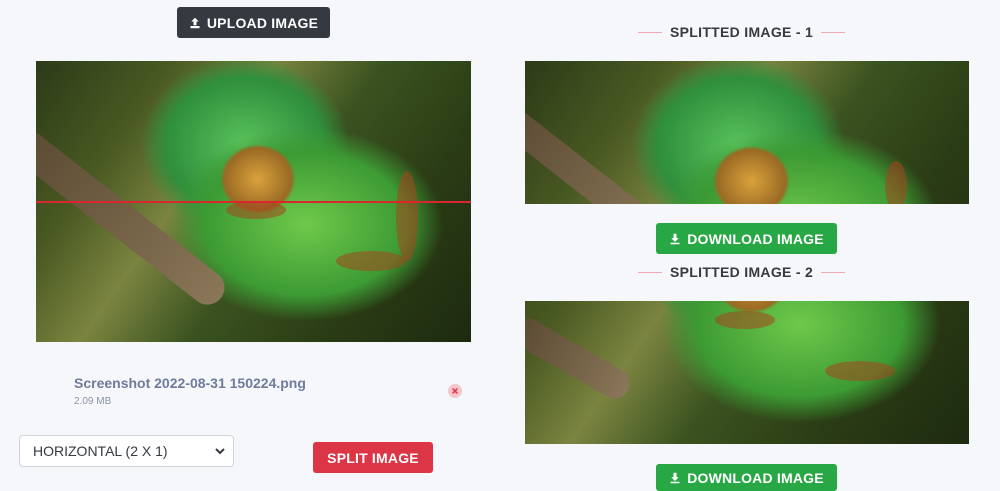 The width and height of the screenshot is (1000, 491). I want to click on split-image-button: SPLIT IMAGE, so click(373, 457).